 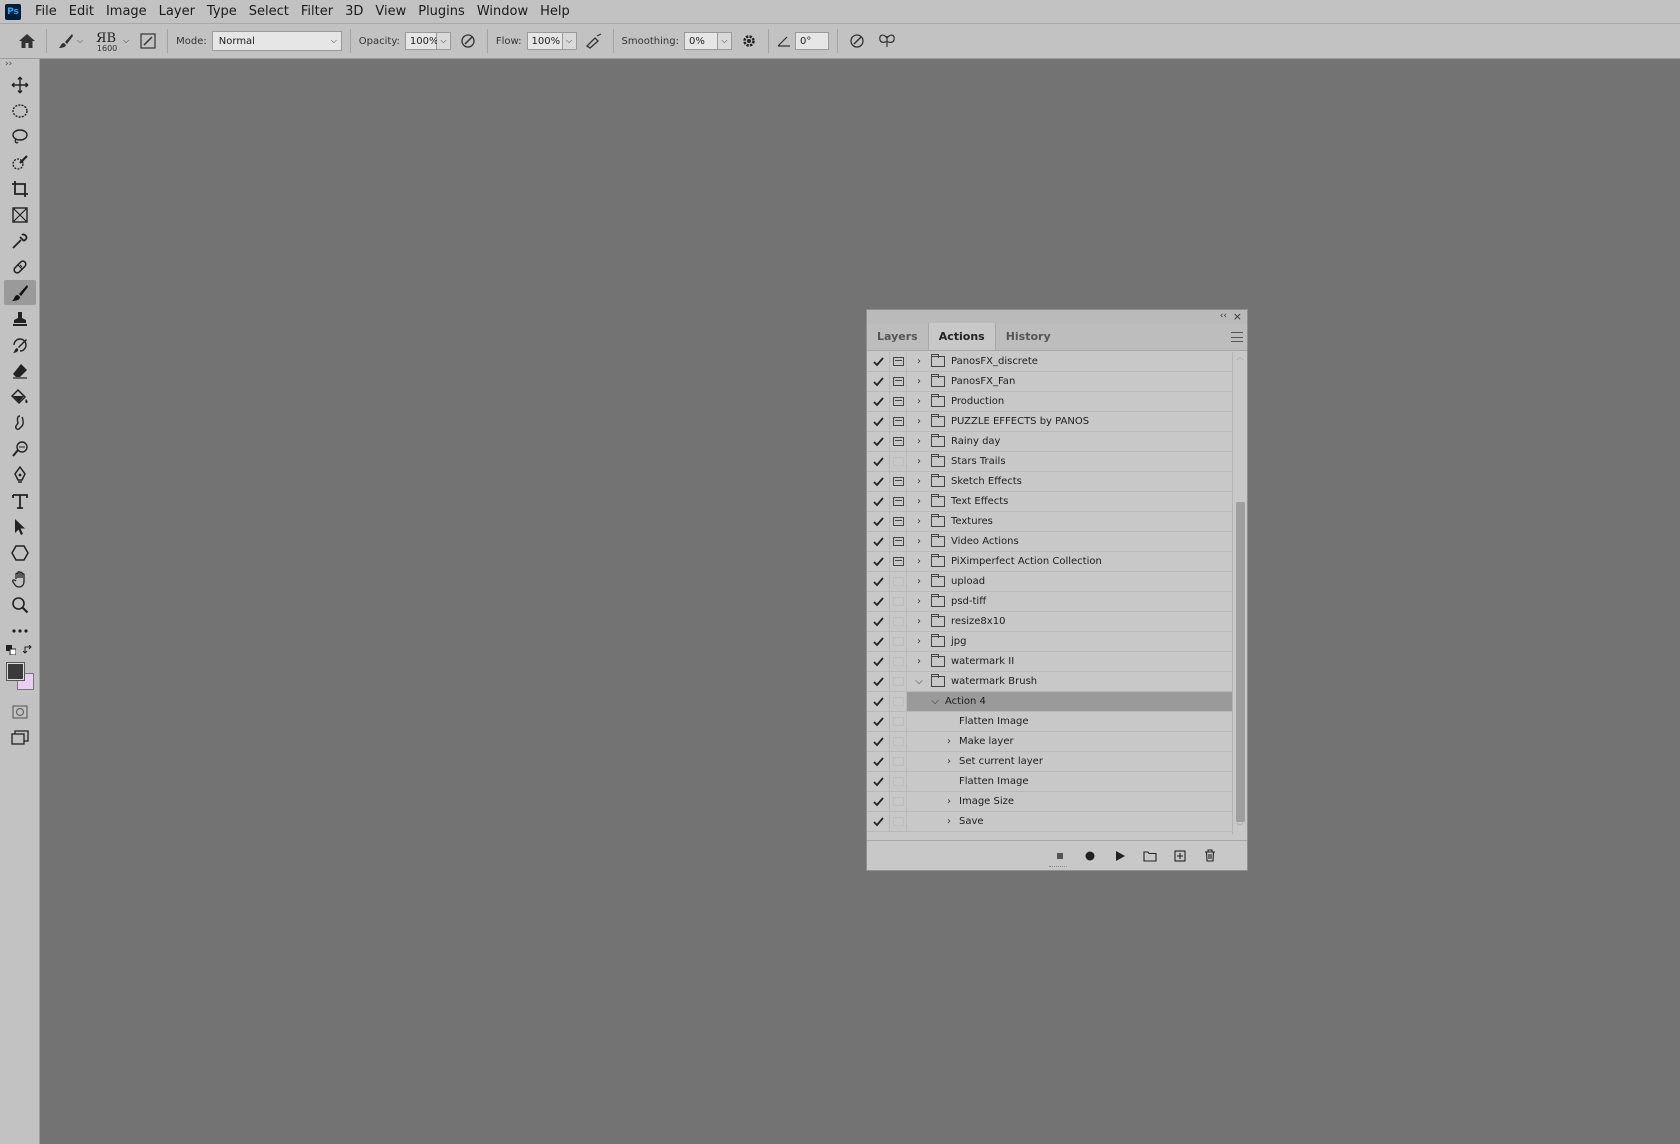 What do you see at coordinates (28, 650) in the screenshot?
I see `swap-colors-icon` at bounding box center [28, 650].